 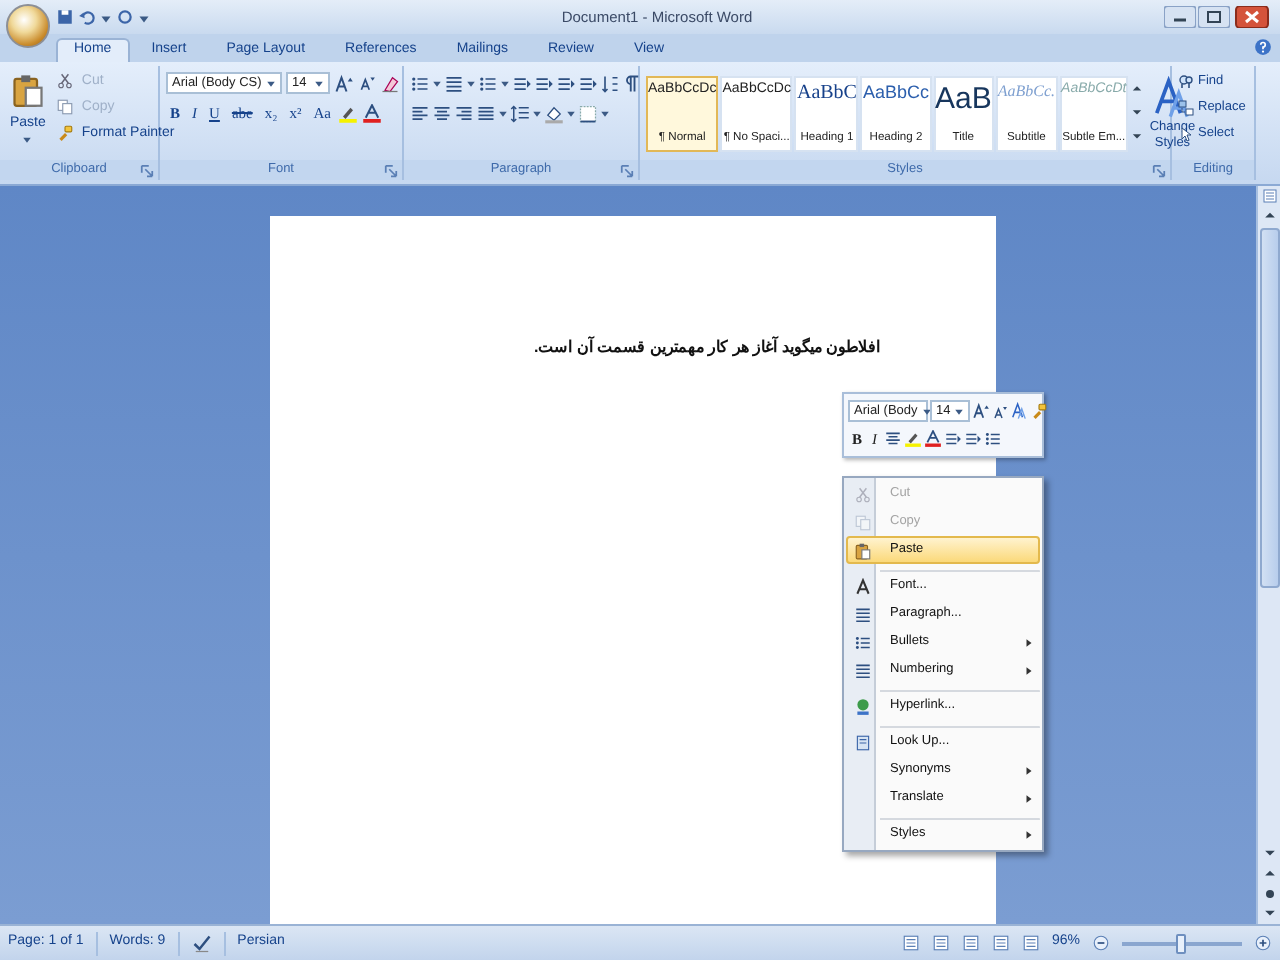 What do you see at coordinates (940, 943) in the screenshot?
I see `full-screen-icon` at bounding box center [940, 943].